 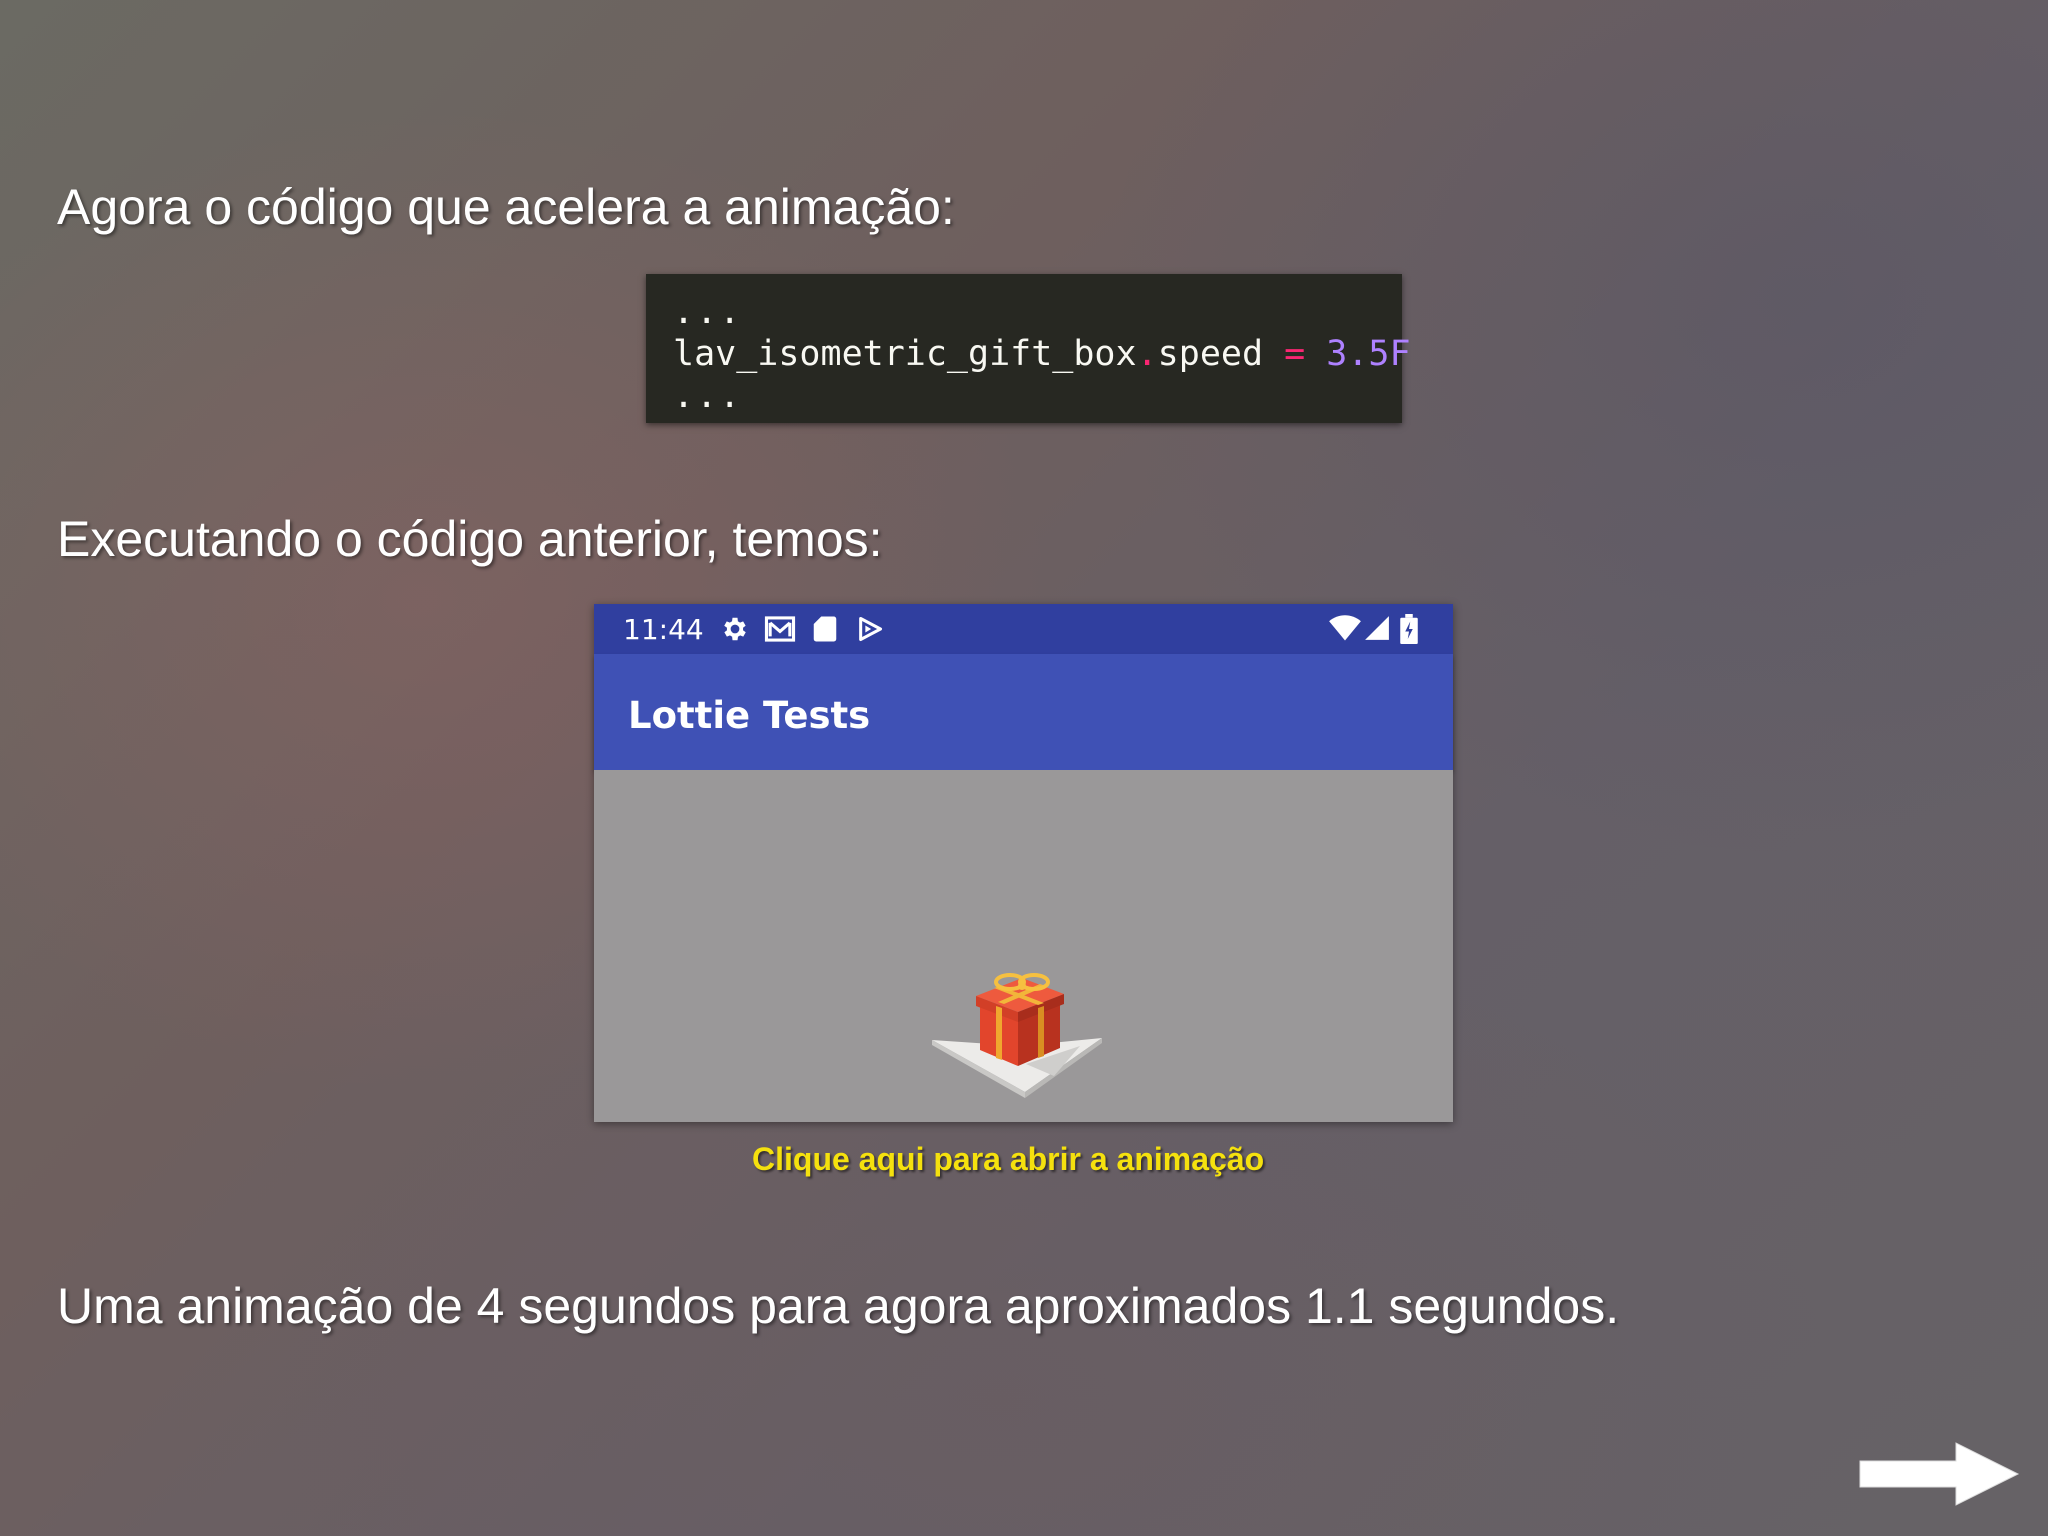 I want to click on app-bar: Lottie Tests, so click(x=1023, y=712).